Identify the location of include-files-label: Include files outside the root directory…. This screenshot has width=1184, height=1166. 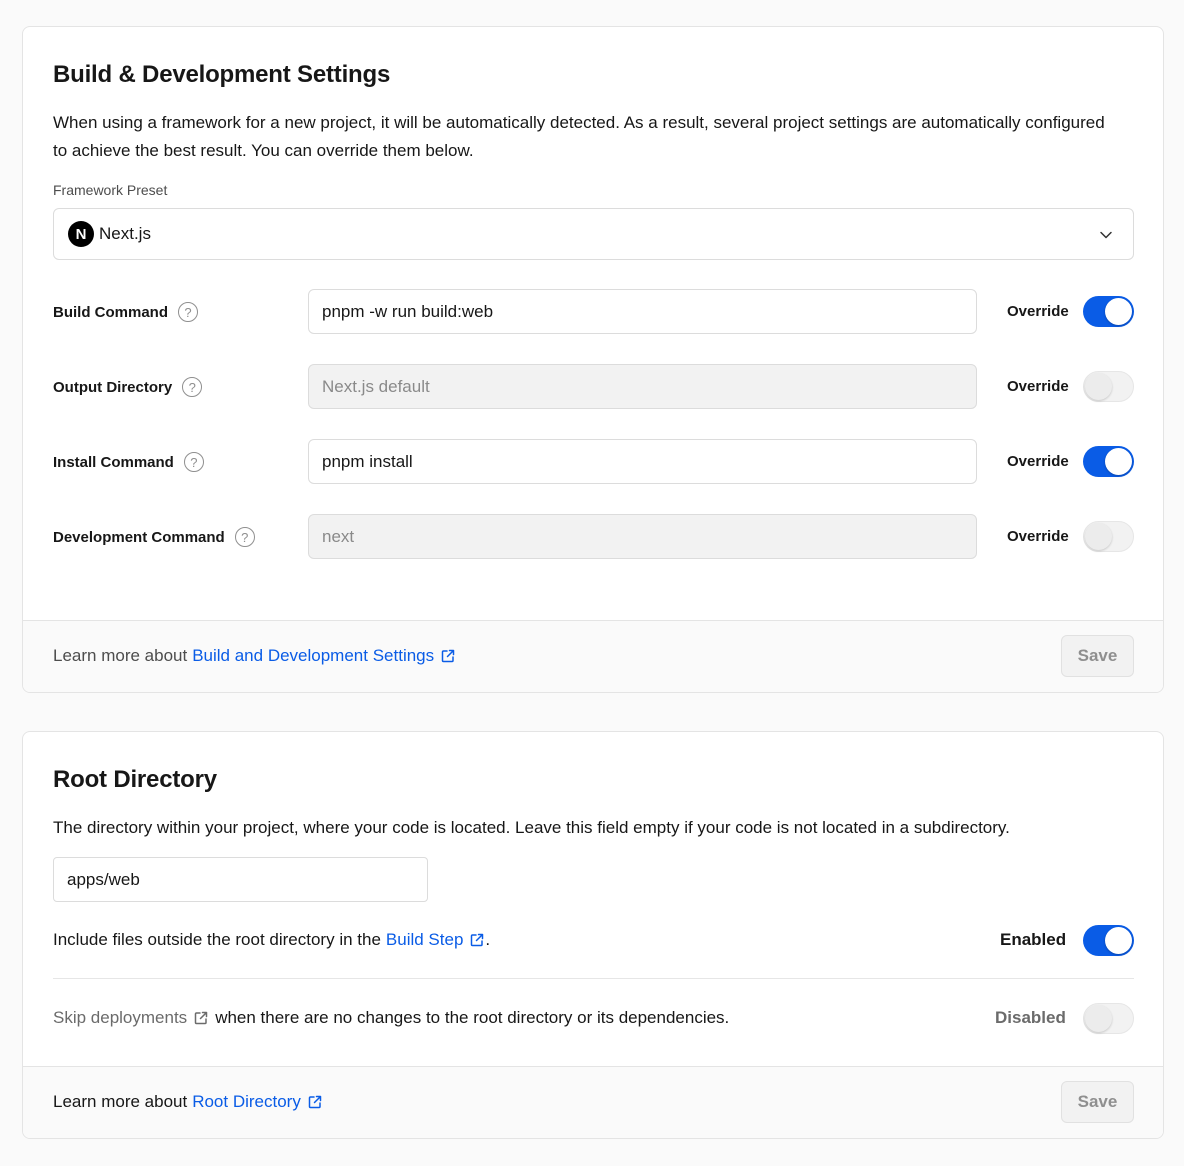
(217, 939).